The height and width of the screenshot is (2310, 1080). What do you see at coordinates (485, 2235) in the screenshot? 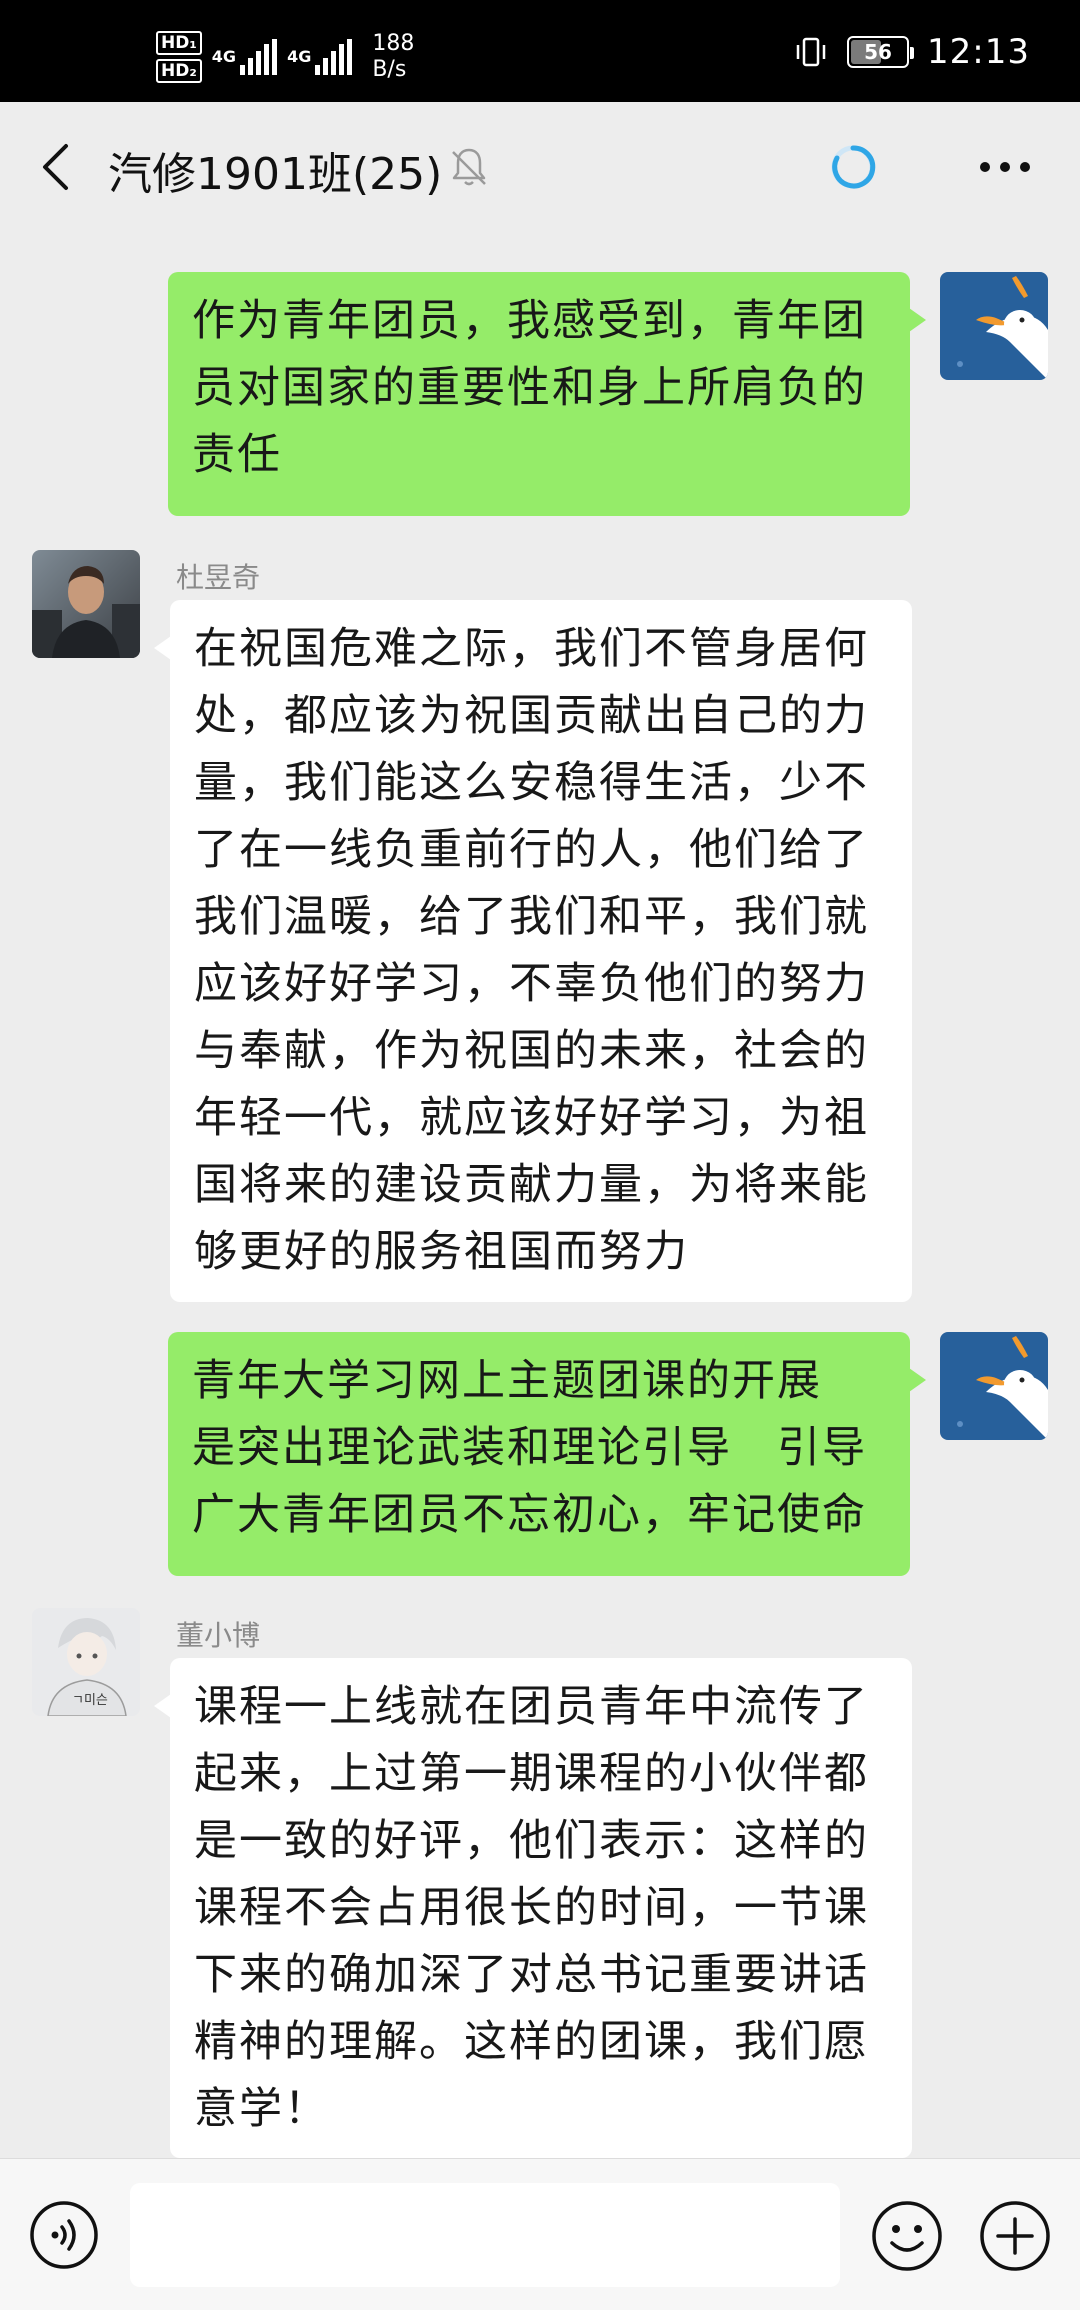
I see `message-input` at bounding box center [485, 2235].